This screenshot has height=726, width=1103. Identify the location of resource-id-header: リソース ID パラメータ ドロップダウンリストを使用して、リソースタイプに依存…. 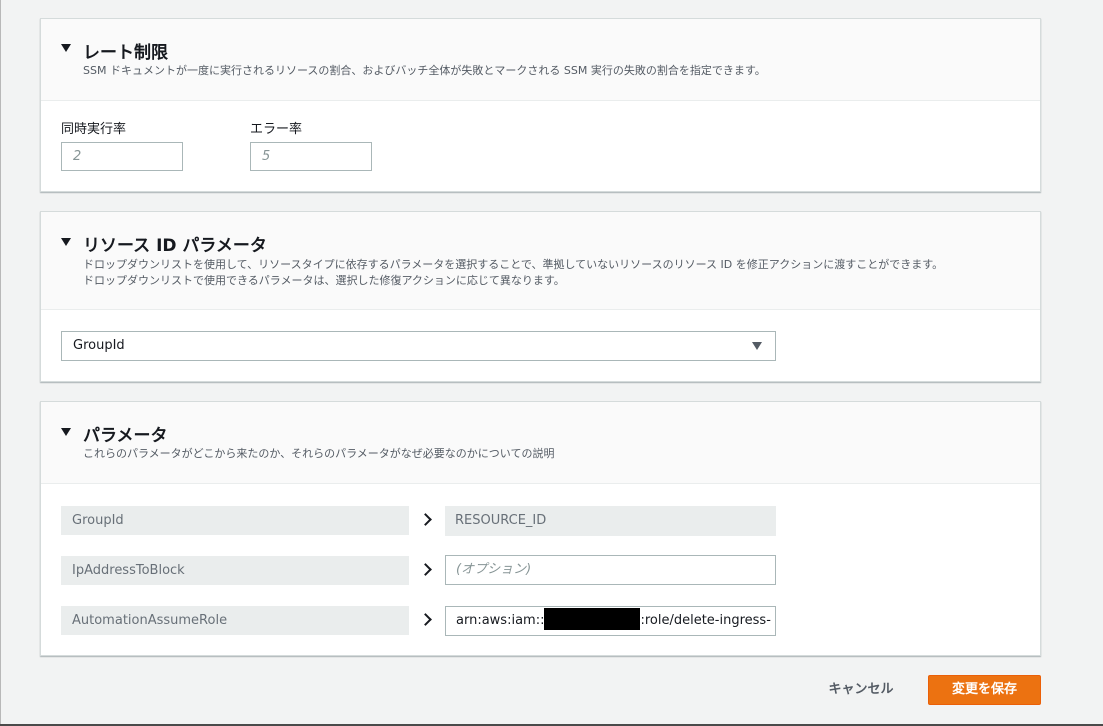
(540, 261).